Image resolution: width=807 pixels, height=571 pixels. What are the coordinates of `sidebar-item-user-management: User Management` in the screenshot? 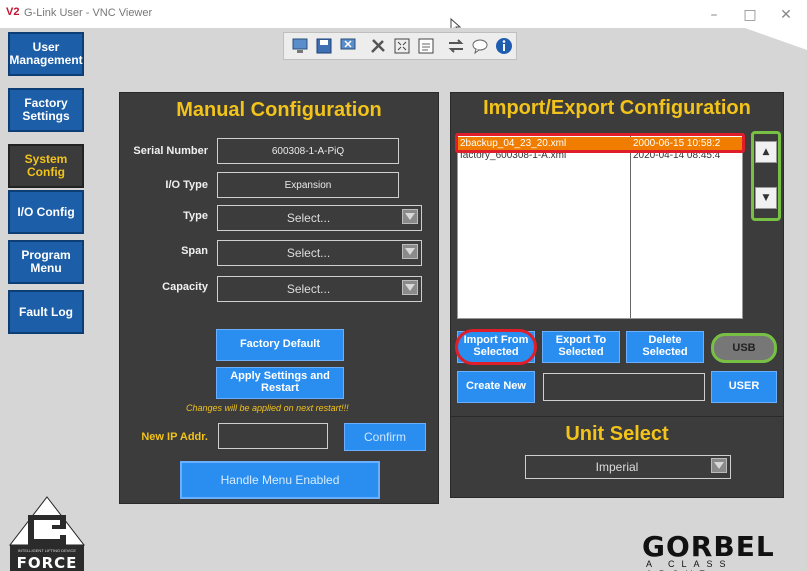 It's located at (46, 54).